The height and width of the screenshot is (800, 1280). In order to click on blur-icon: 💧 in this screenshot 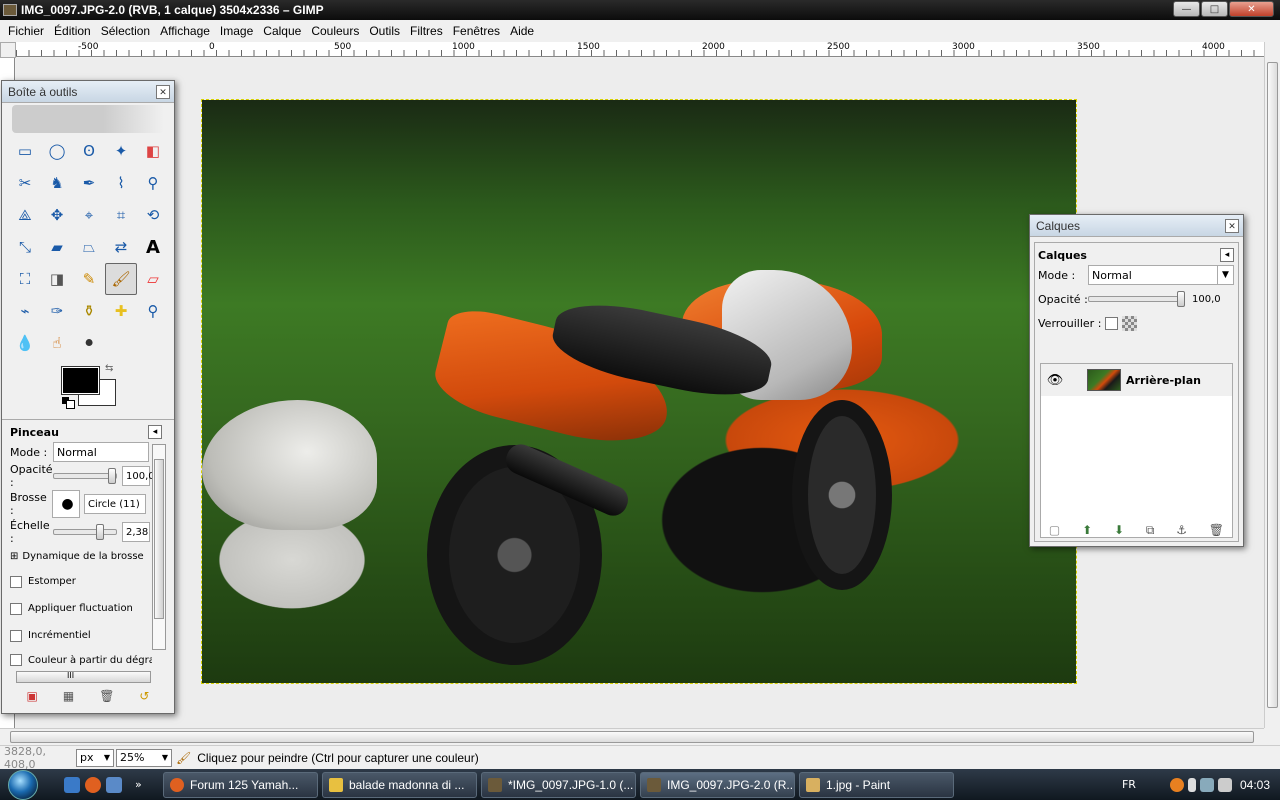, I will do `click(25, 343)`.